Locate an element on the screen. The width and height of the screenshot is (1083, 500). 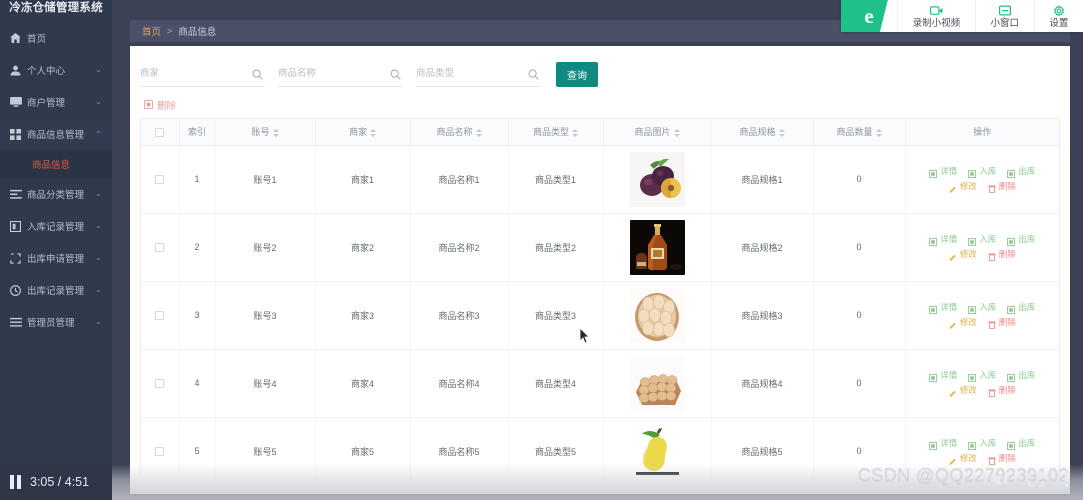
th-product-name: 商品名称 is located at coordinates (459, 132).